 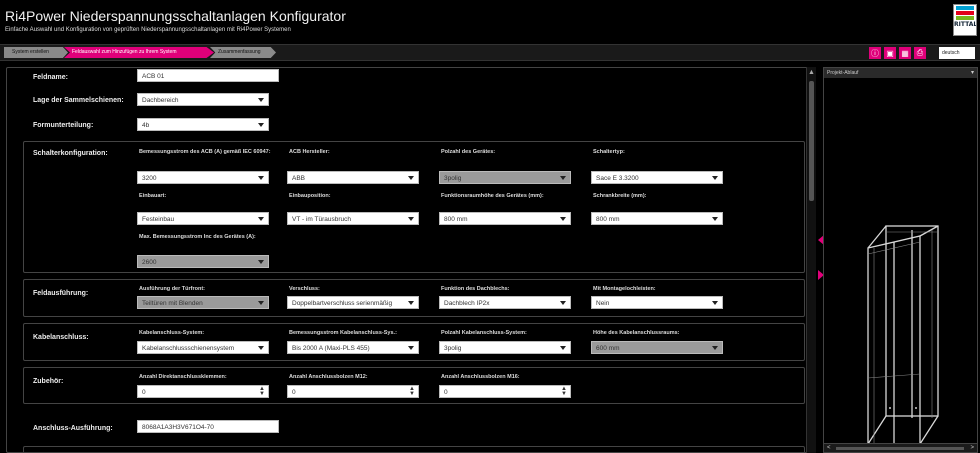 I want to click on chevron-down-icon: ▾, so click(x=972, y=73).